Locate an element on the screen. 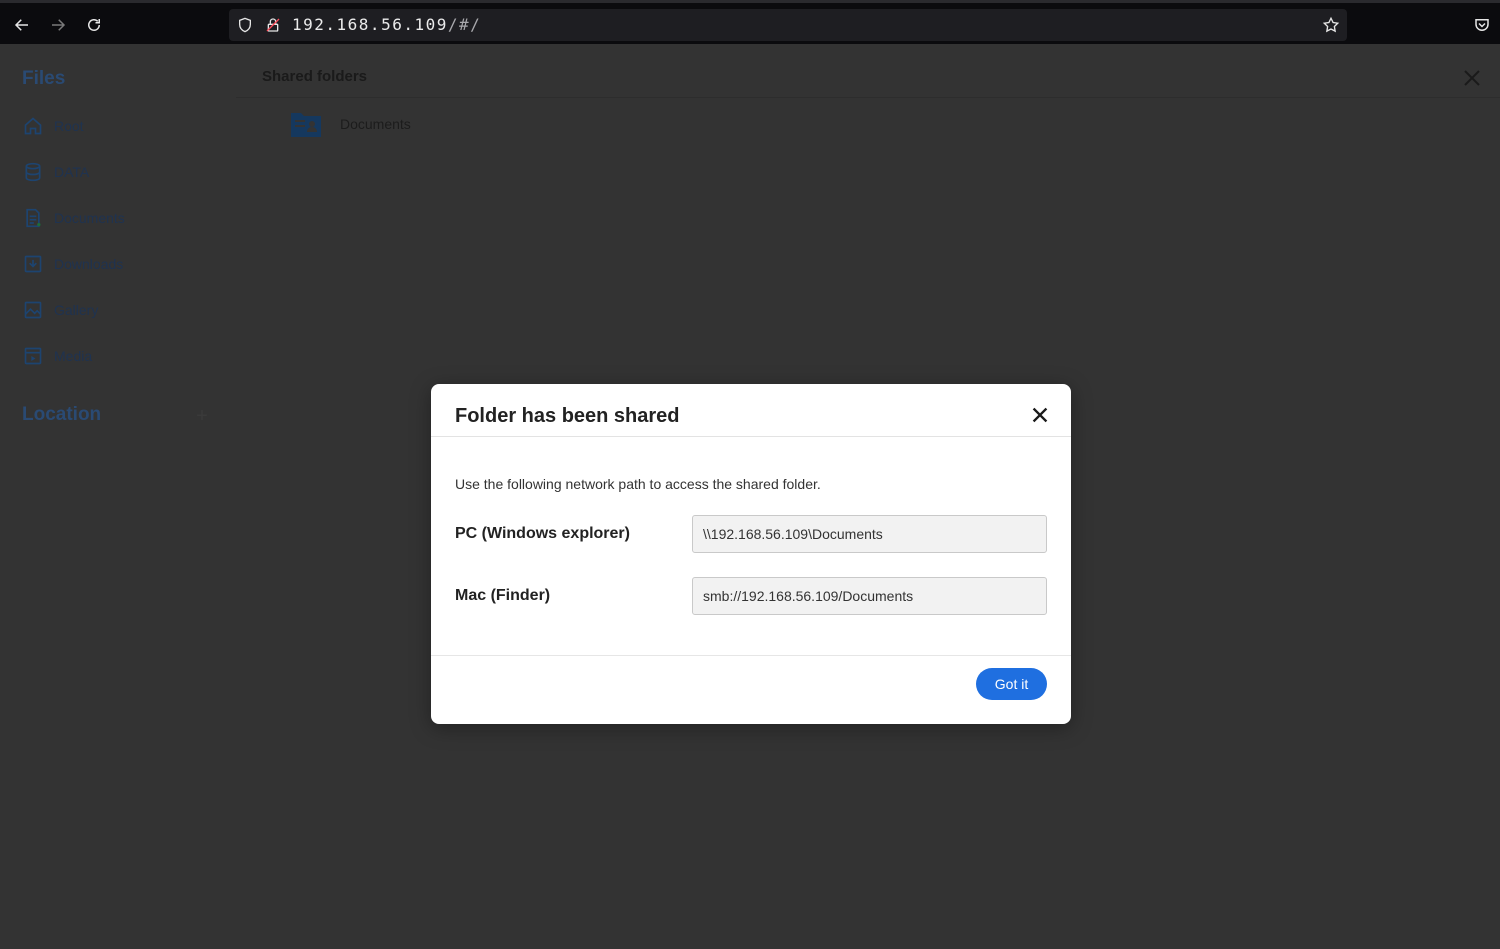 The image size is (1500, 949). back-button is located at coordinates (22, 25).